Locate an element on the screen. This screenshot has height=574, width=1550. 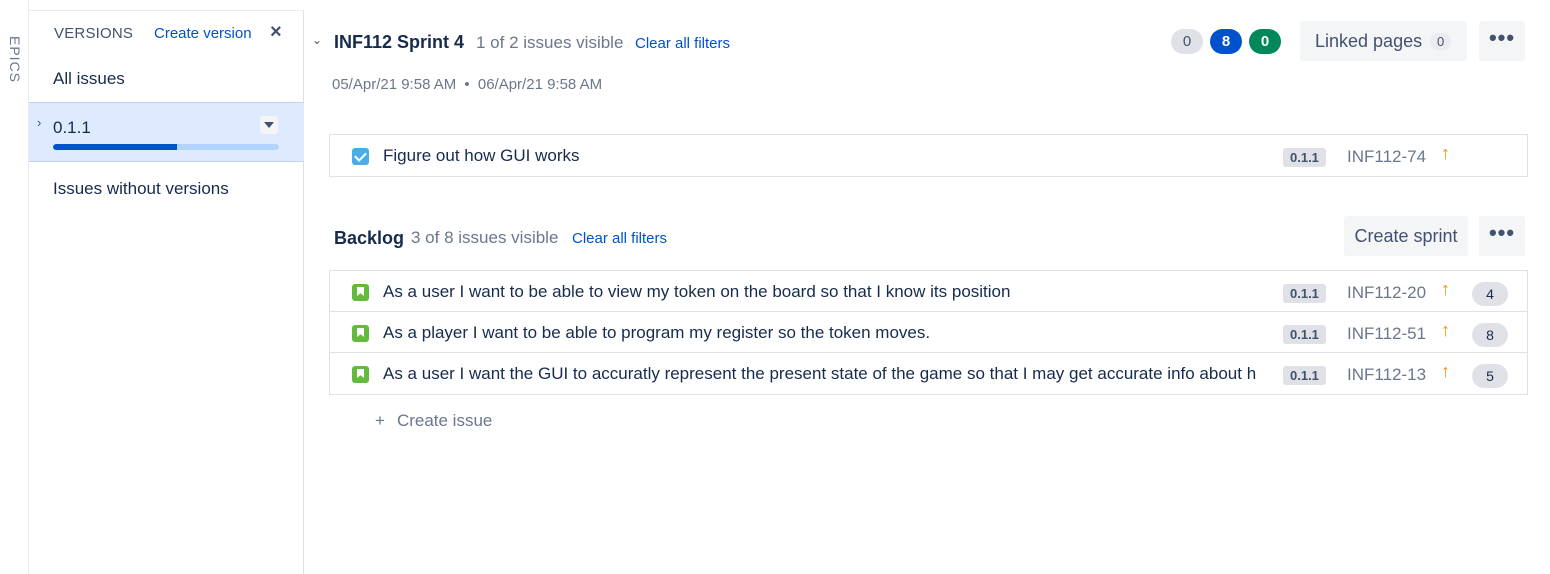
issue-key: INF112-13 is located at coordinates (1386, 375).